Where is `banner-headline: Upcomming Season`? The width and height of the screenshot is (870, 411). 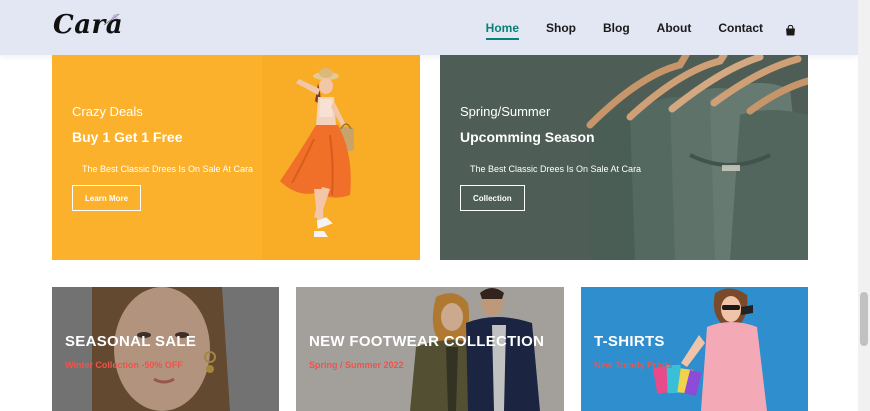
banner-headline: Upcomming Season is located at coordinates (527, 137).